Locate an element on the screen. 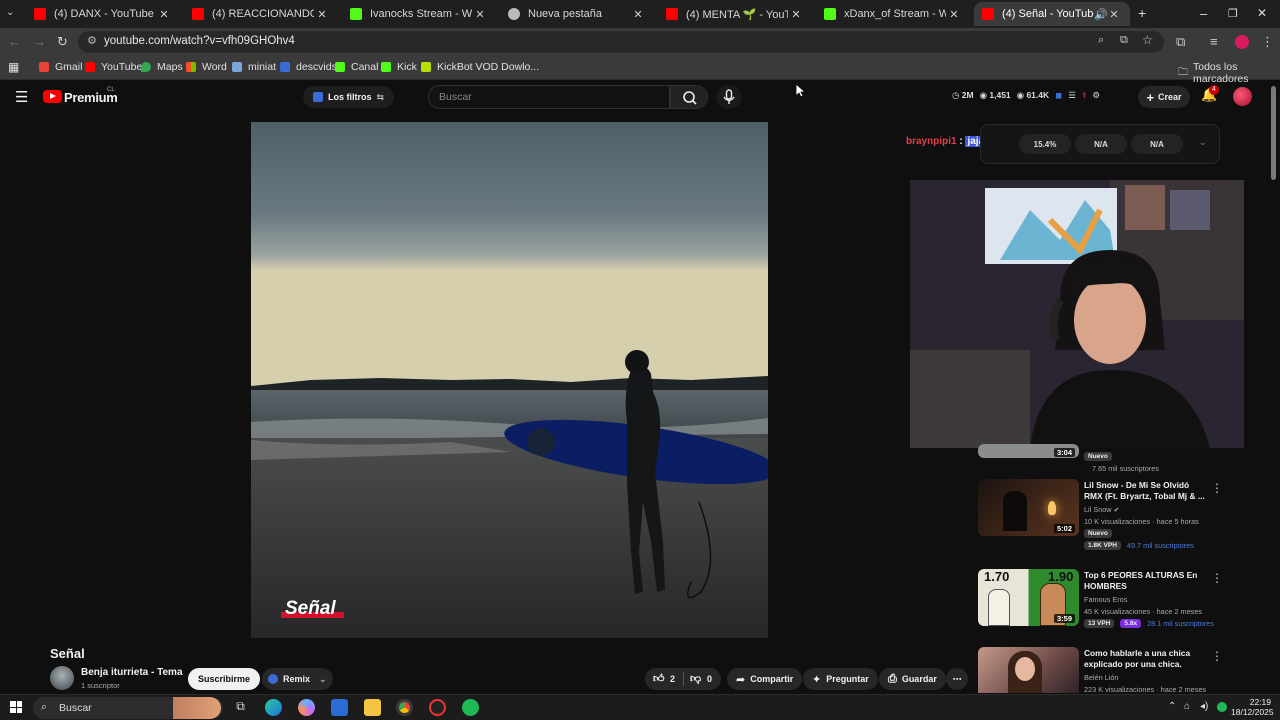  browser-tab-active: (4) Señal - YouTube 🔊 ✕ is located at coordinates (1052, 14).